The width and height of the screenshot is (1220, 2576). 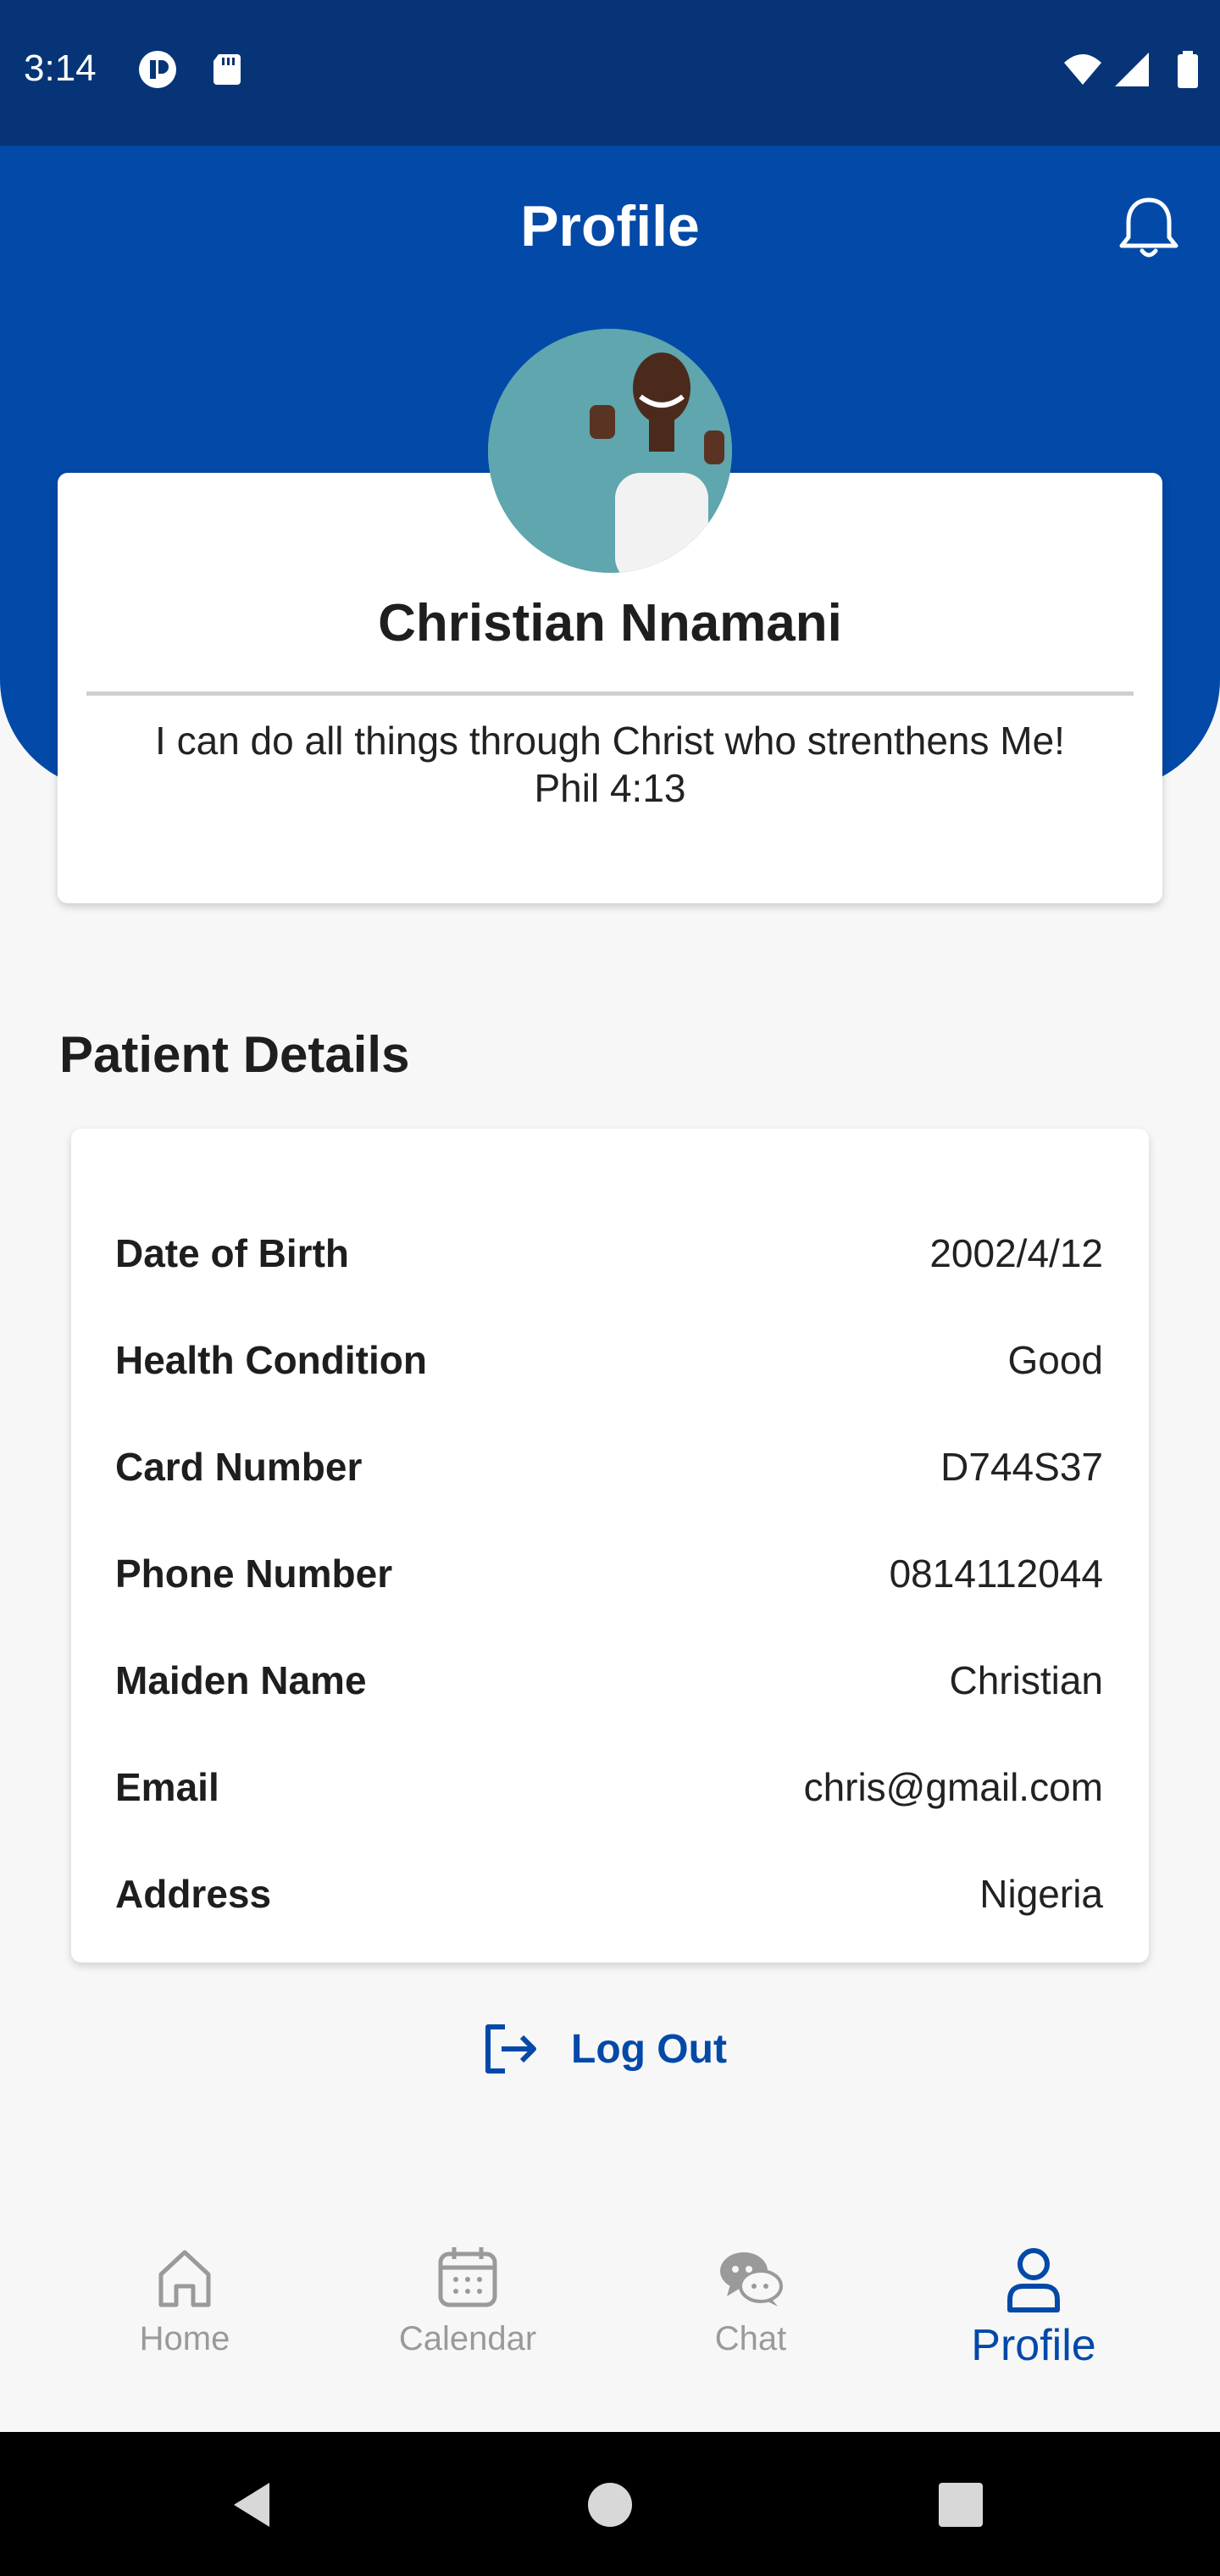 What do you see at coordinates (609, 1787) in the screenshot?
I see `detail-row-email: Email chris@gmail.com` at bounding box center [609, 1787].